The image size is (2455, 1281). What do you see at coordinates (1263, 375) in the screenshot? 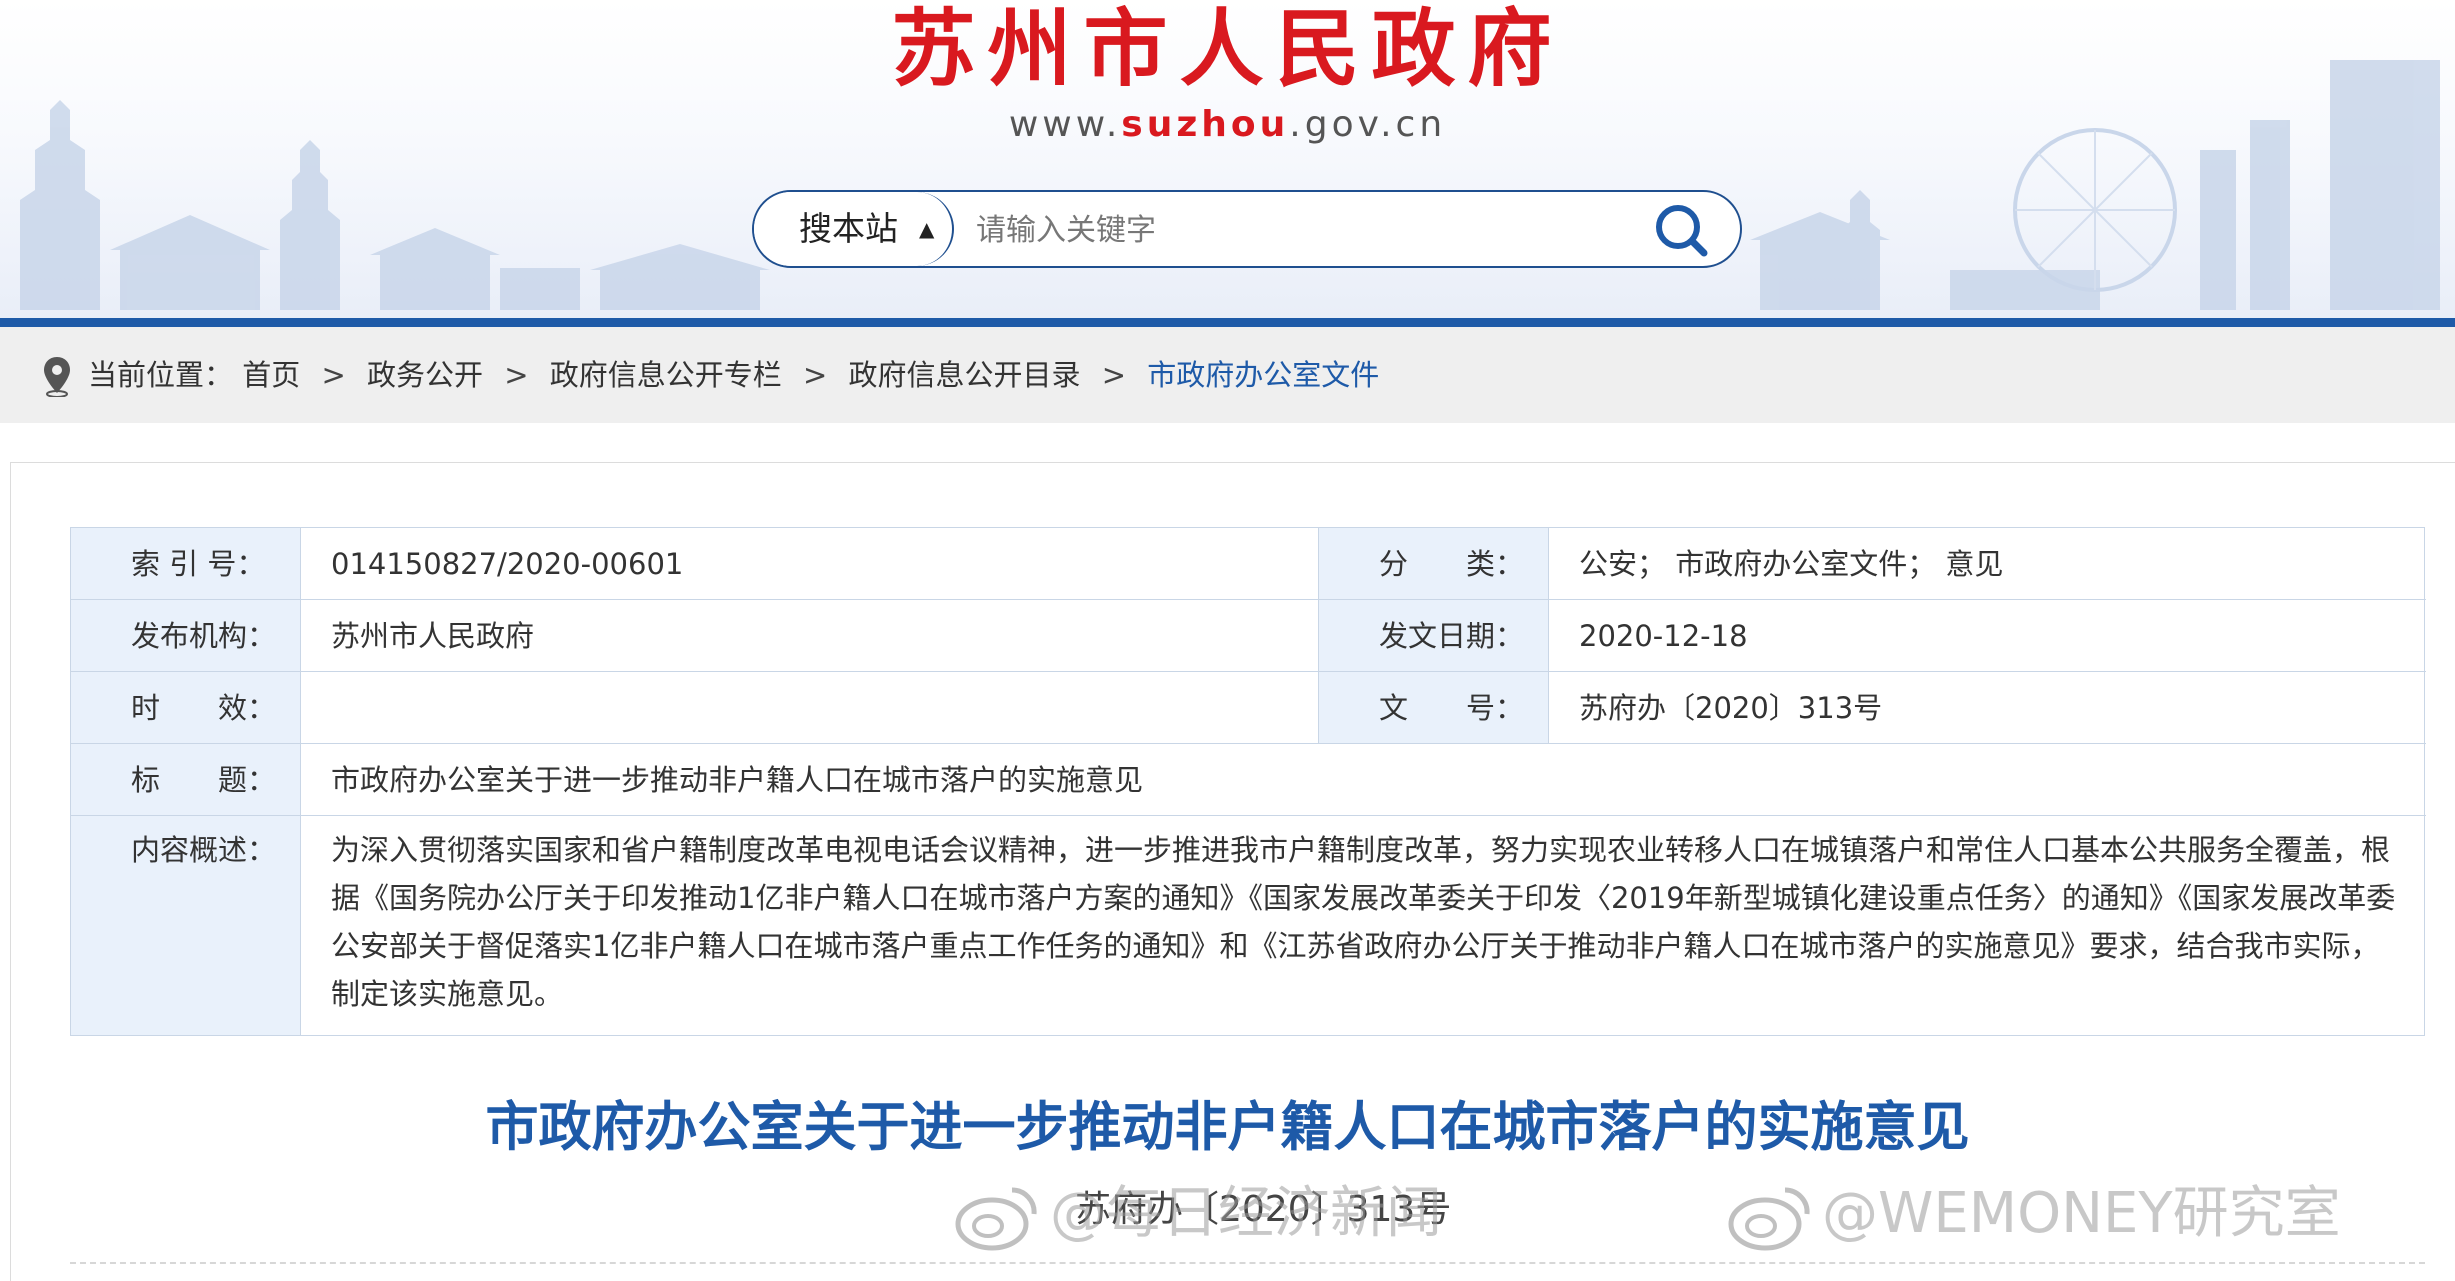
I see `breadcrumb-current: 市政府办公室文件` at bounding box center [1263, 375].